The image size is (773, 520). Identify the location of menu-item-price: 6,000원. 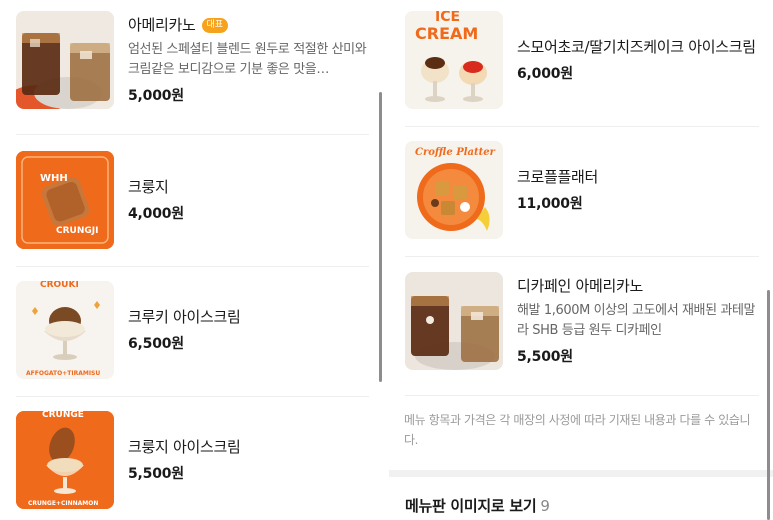
(545, 74).